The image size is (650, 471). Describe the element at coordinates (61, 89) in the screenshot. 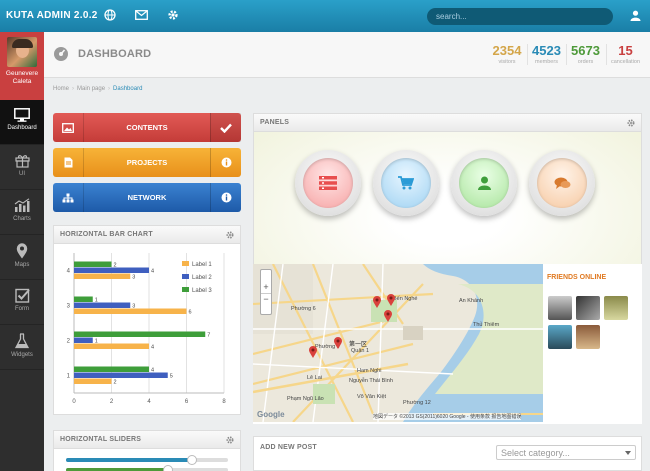

I see `breadcrumb-home: Home` at that location.